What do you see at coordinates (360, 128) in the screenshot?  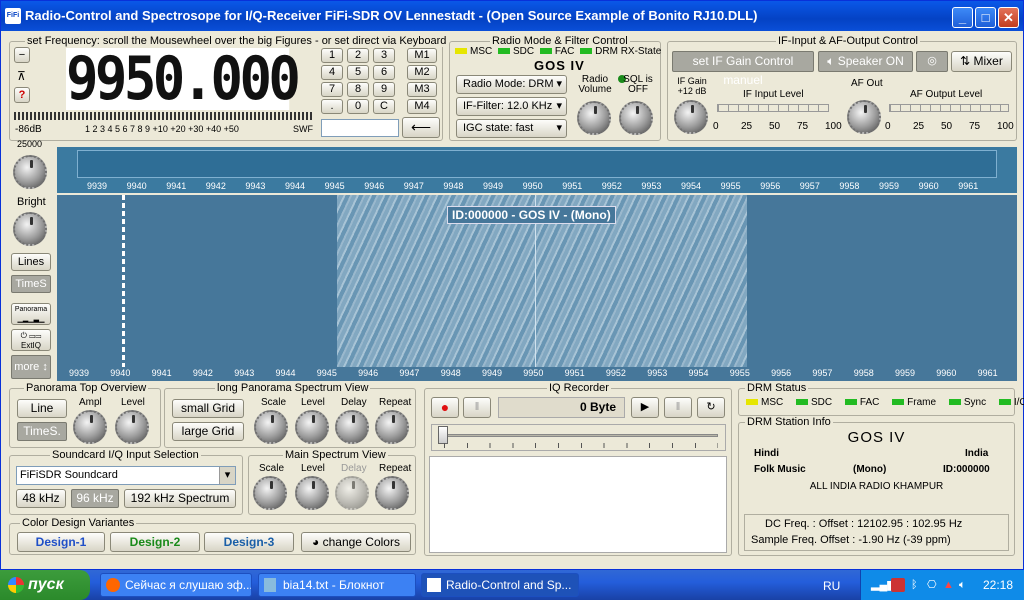 I see `frequency-input` at bounding box center [360, 128].